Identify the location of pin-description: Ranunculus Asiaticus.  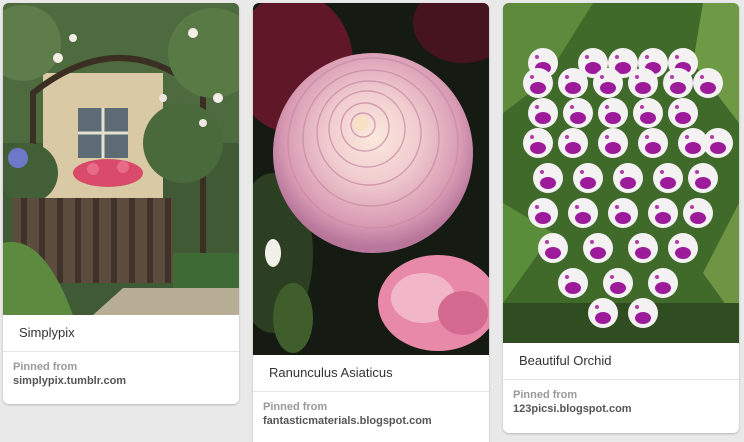
(371, 373).